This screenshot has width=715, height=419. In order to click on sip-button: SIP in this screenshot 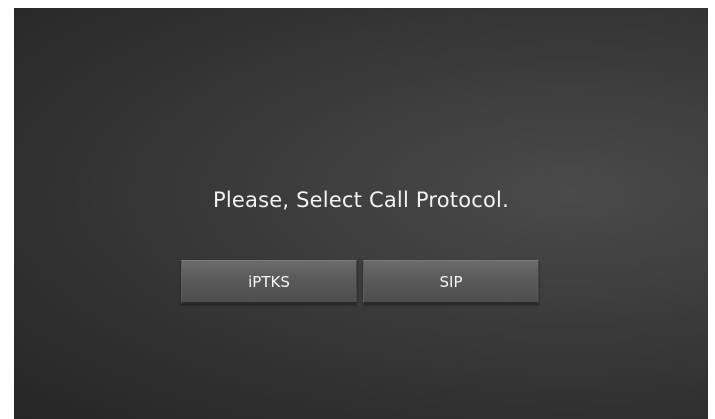, I will do `click(451, 282)`.